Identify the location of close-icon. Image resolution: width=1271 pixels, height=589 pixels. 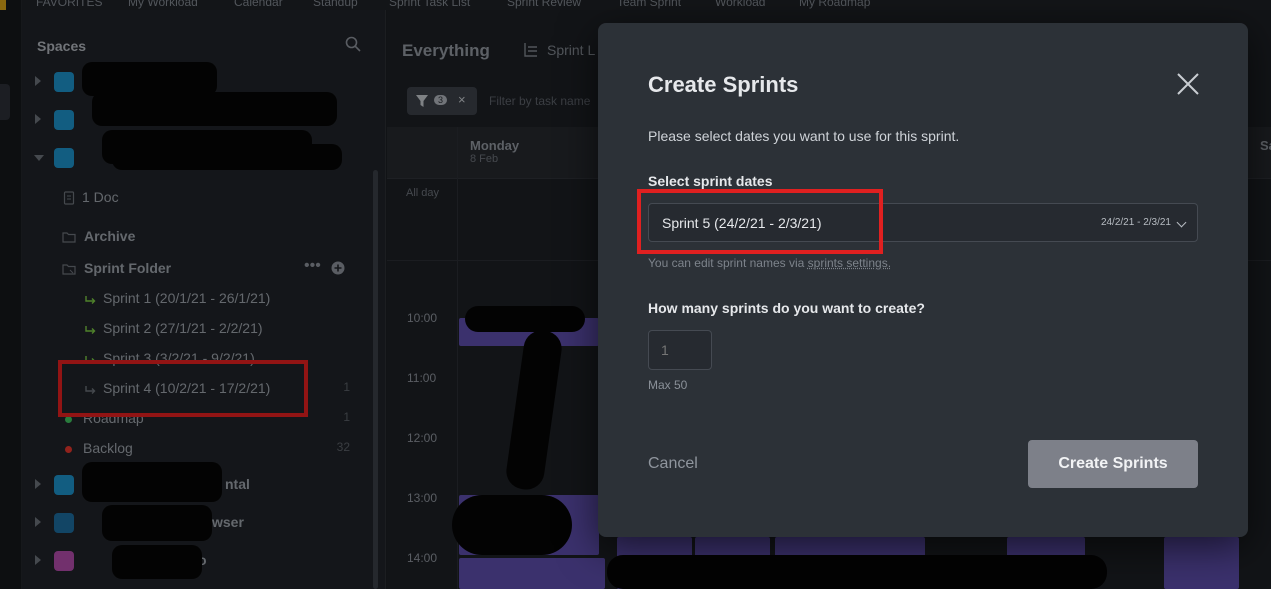
(1188, 84).